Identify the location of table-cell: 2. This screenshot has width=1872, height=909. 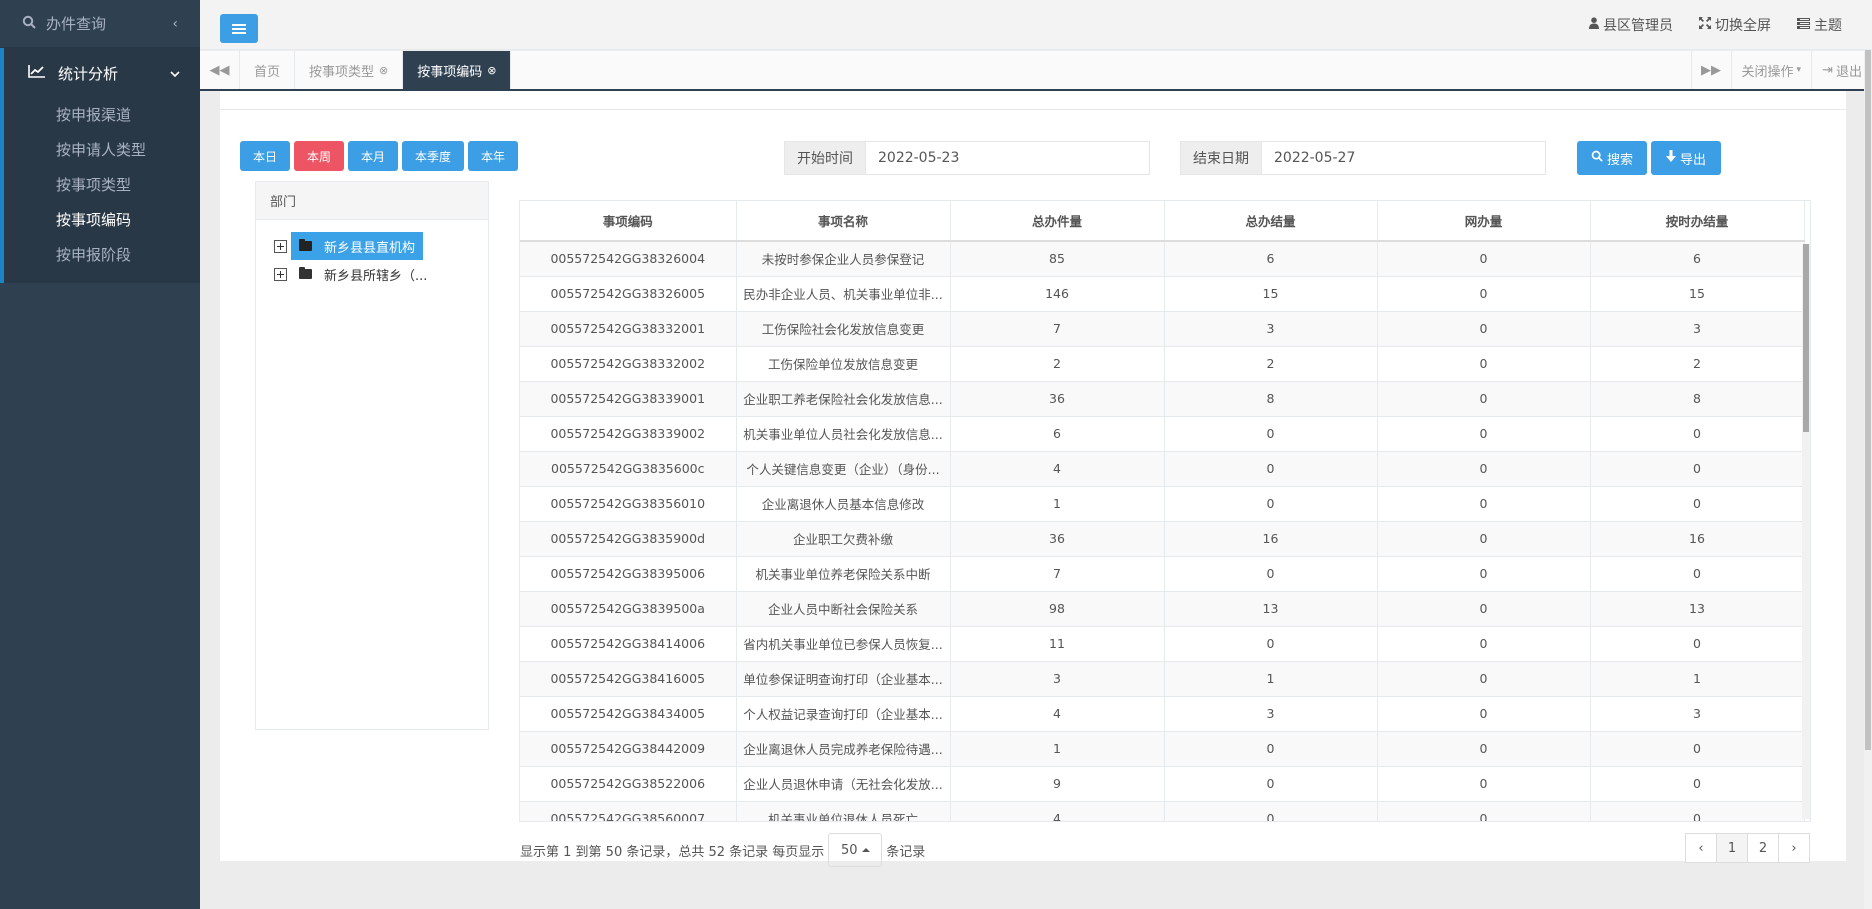
(1057, 364).